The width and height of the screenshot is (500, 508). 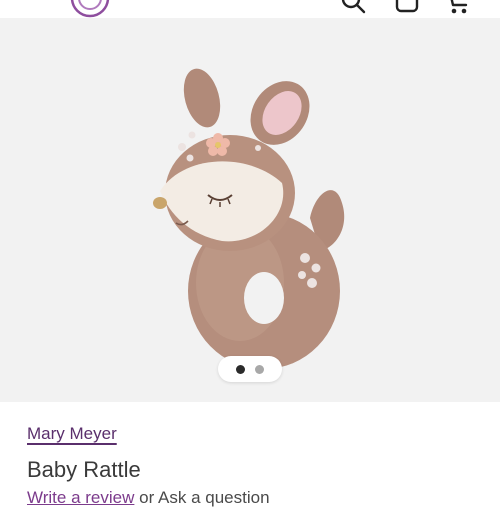 I want to click on account-icon, so click(x=407, y=7).